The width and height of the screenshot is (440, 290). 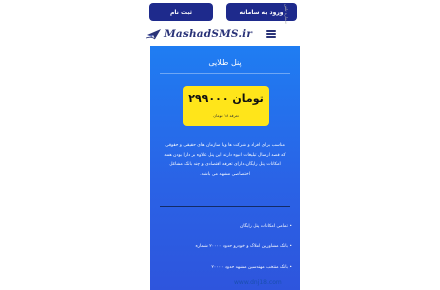 I want to click on plan-title: پنل طلایی, so click(x=225, y=62).